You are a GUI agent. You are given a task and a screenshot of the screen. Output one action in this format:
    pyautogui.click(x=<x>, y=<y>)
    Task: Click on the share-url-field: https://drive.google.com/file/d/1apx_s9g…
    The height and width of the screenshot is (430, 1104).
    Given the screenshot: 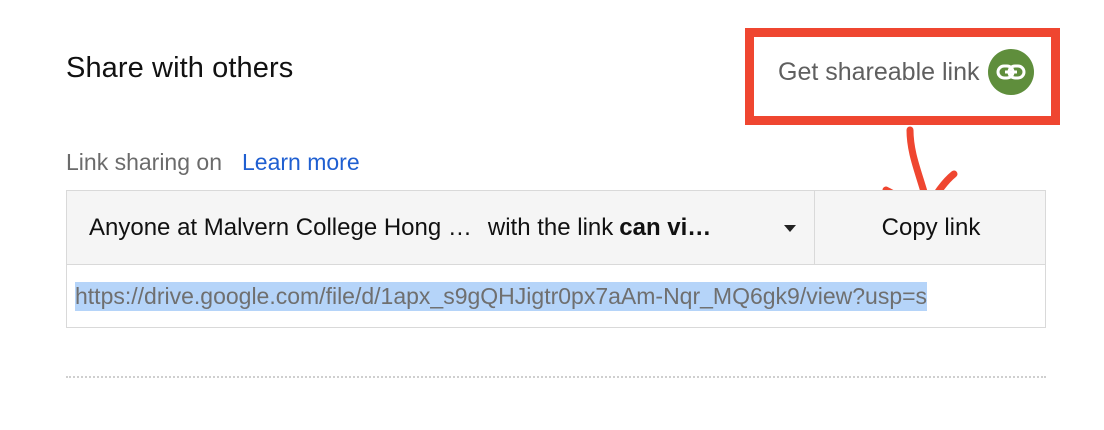 What is the action you would take?
    pyautogui.click(x=556, y=296)
    